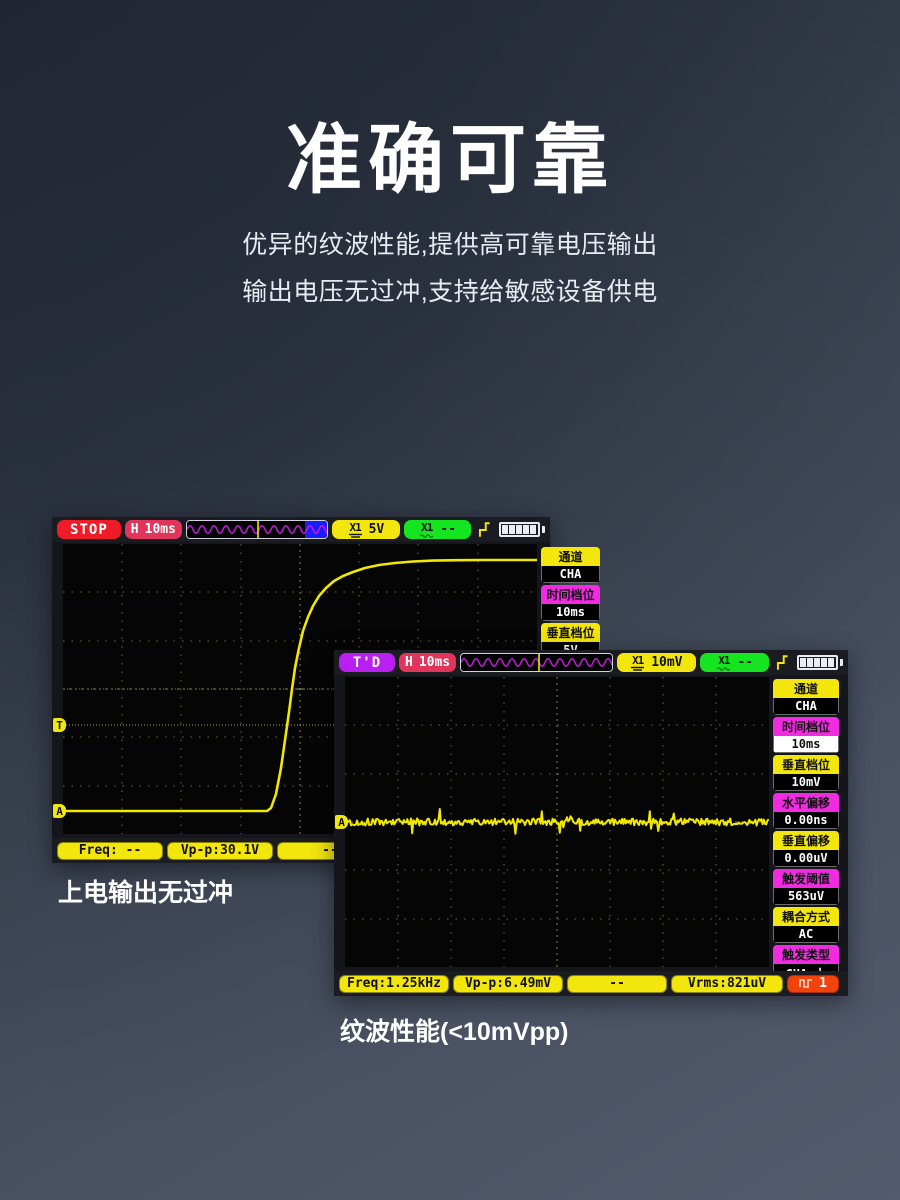 Image resolution: width=900 pixels, height=1200 pixels. I want to click on sidebar-item-value: 0.00uV, so click(806, 858).